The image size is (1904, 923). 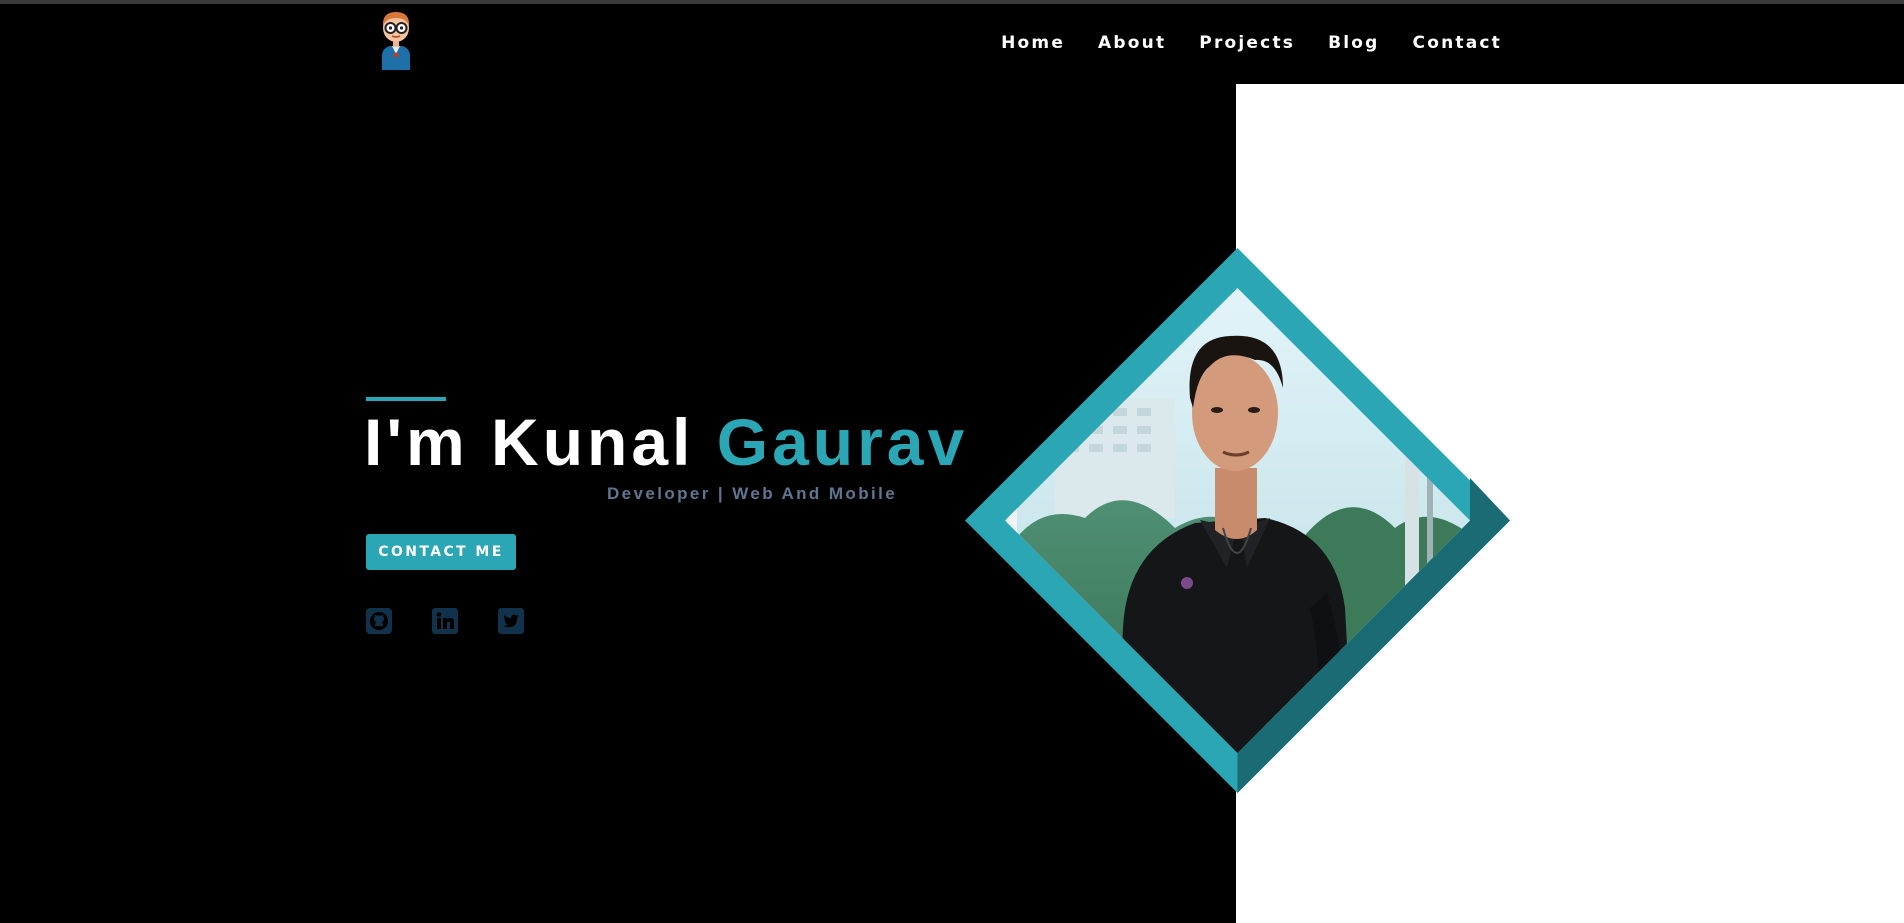 What do you see at coordinates (396, 39) in the screenshot?
I see `logo-avatar-icon` at bounding box center [396, 39].